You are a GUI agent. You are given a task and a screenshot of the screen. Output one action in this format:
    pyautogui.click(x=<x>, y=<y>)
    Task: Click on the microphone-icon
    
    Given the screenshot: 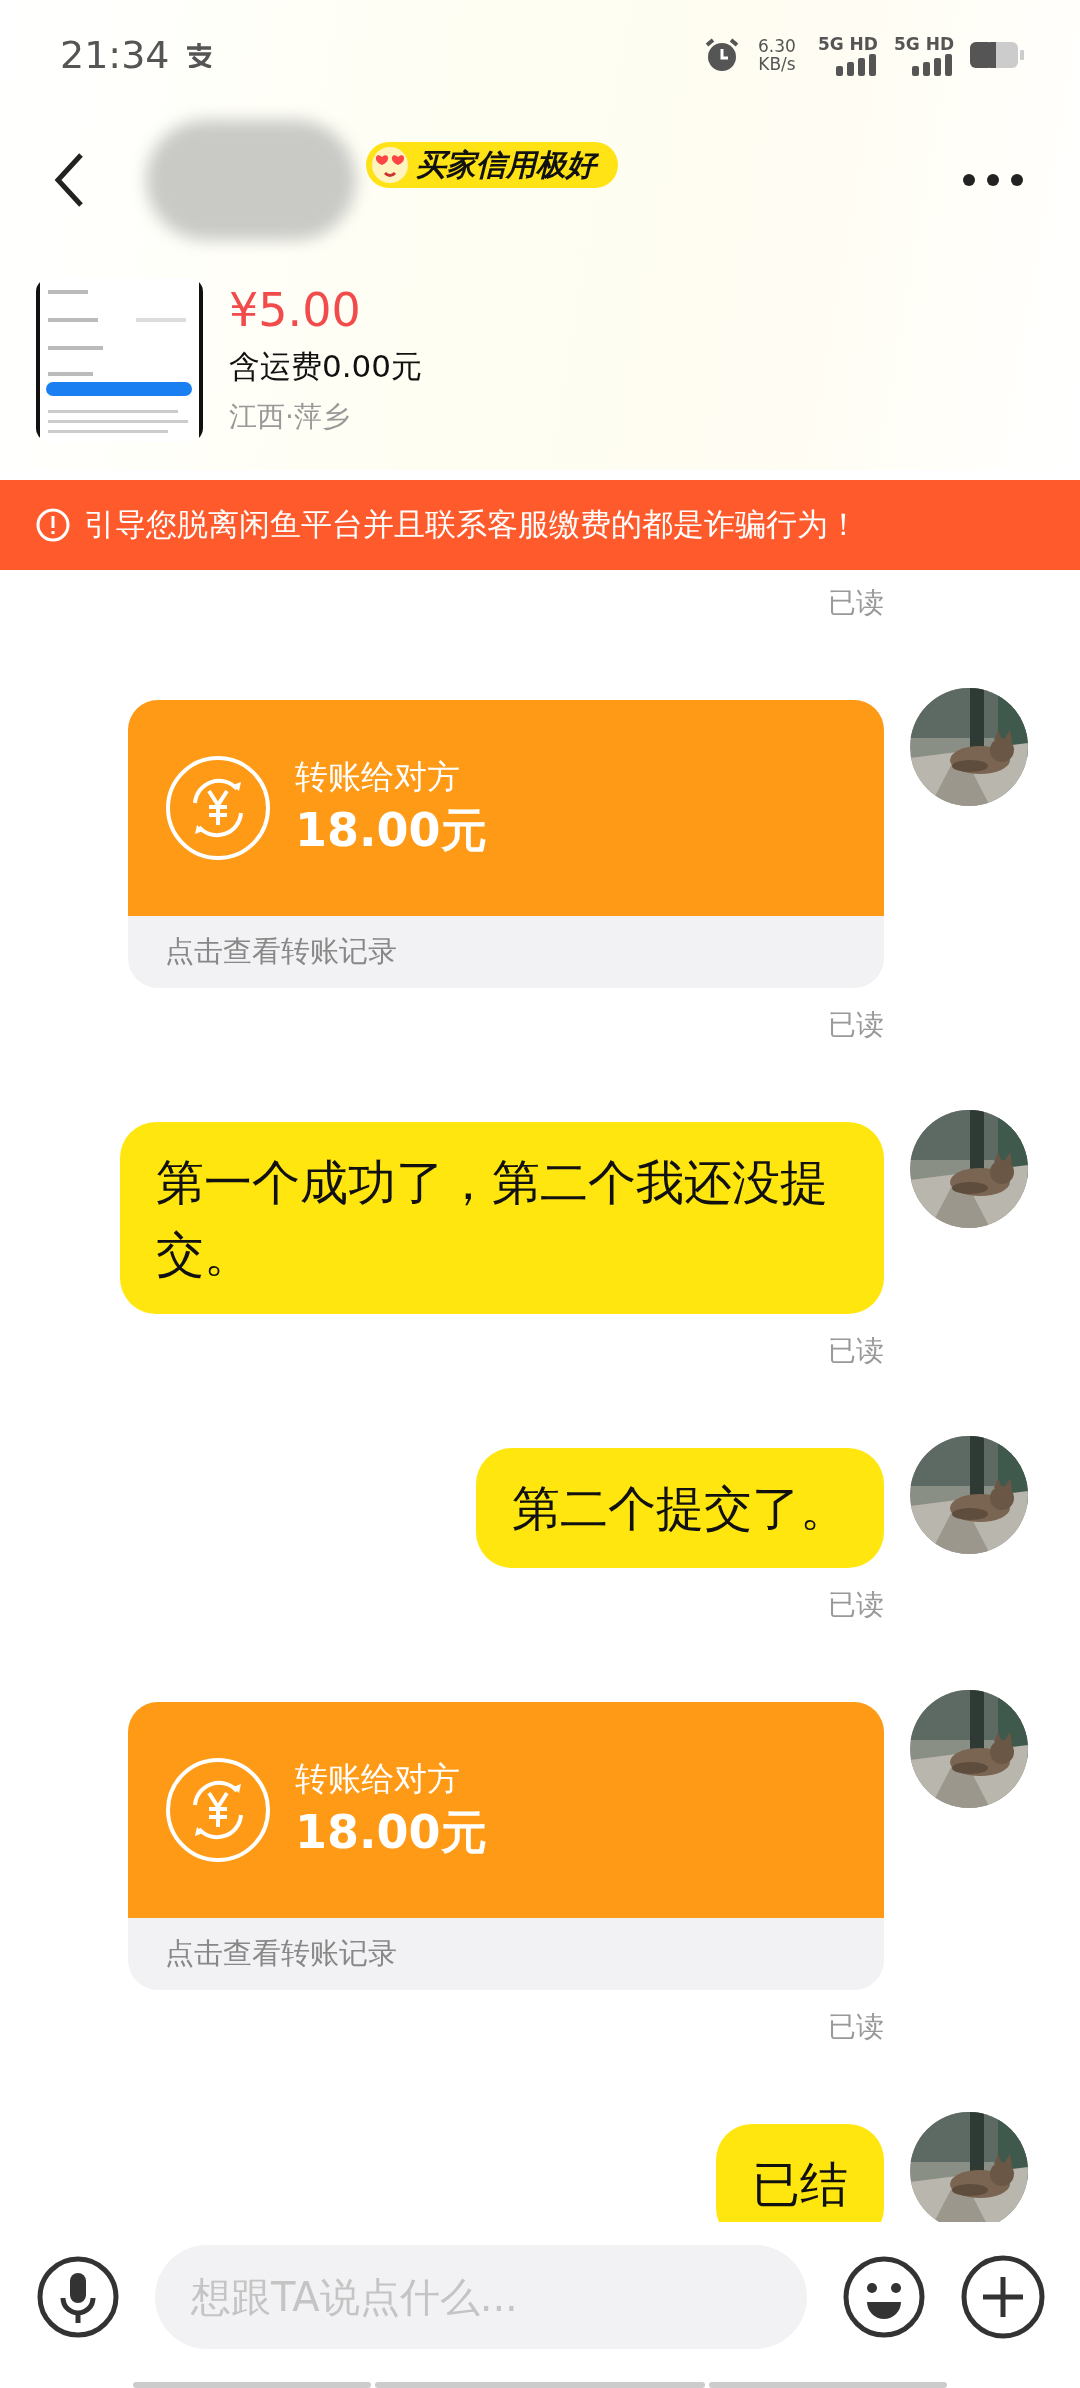 What is the action you would take?
    pyautogui.click(x=78, y=2297)
    